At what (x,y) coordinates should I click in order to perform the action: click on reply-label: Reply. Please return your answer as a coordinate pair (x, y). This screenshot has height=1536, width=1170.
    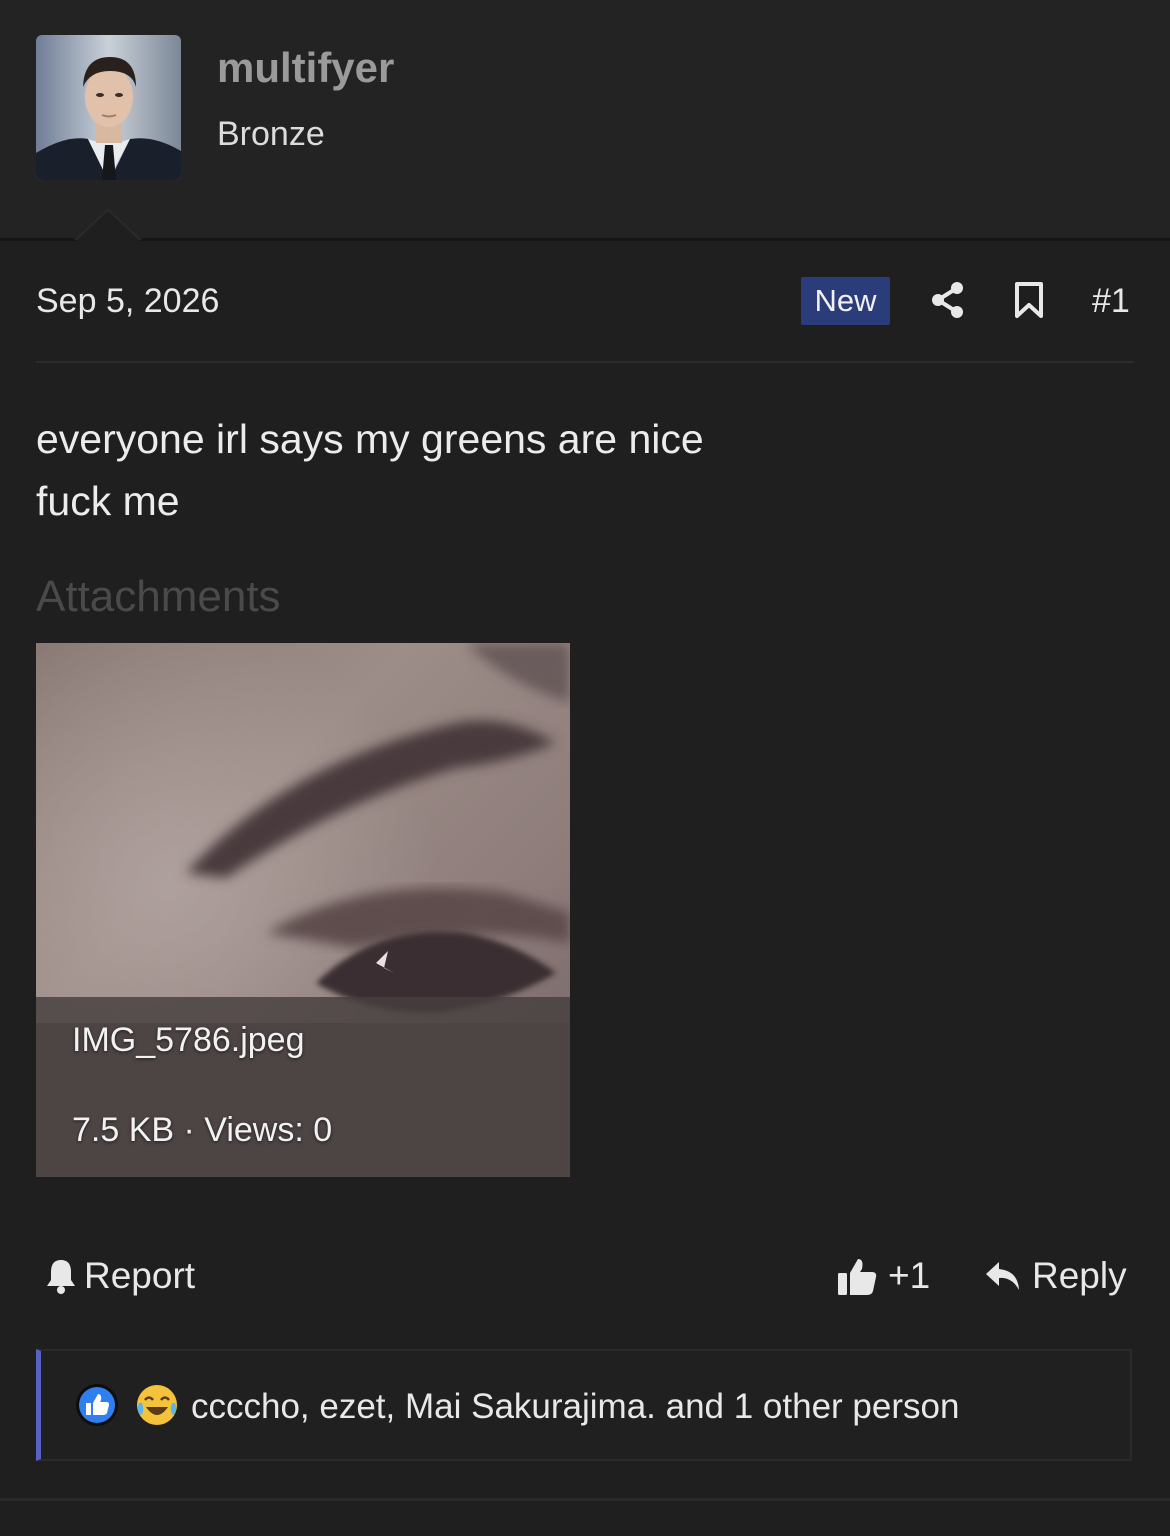
    Looking at the image, I should click on (1079, 1275).